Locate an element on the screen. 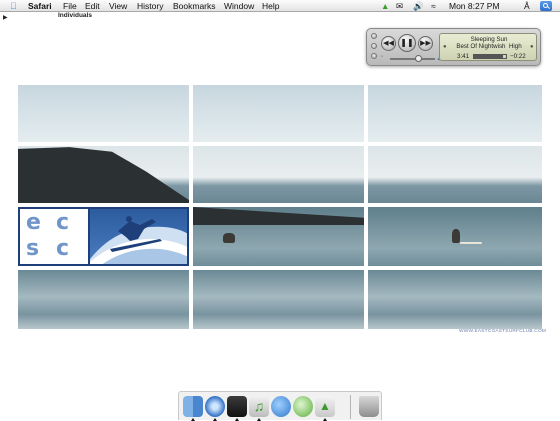  surfboard-shape is located at coordinates (471, 243).